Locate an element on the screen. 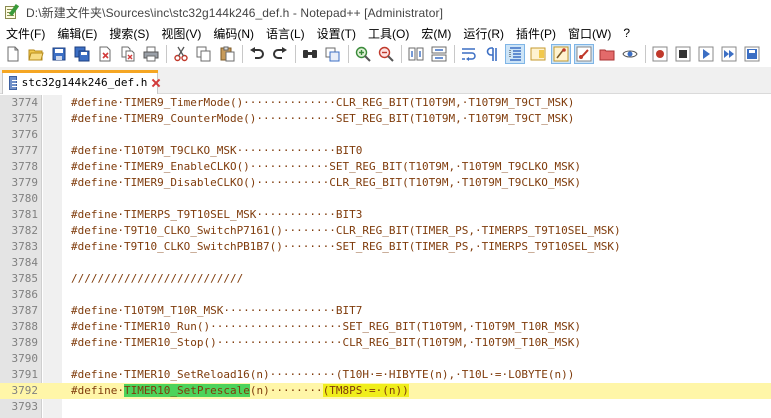 This screenshot has height=418, width=771. menu-tools: 工具(O) is located at coordinates (388, 33).